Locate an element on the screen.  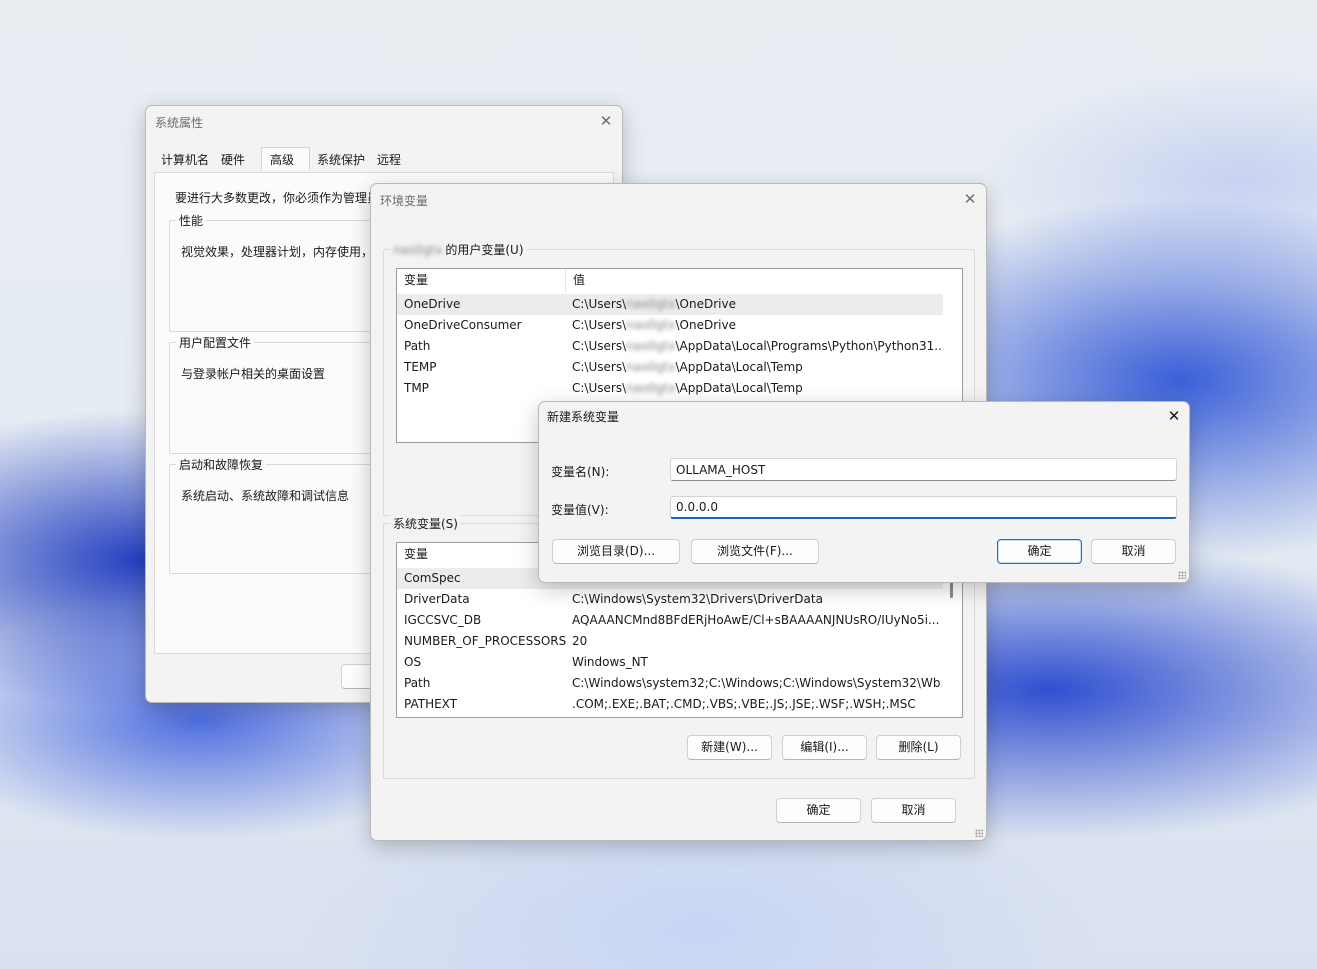
var-value: 20 is located at coordinates (580, 641).